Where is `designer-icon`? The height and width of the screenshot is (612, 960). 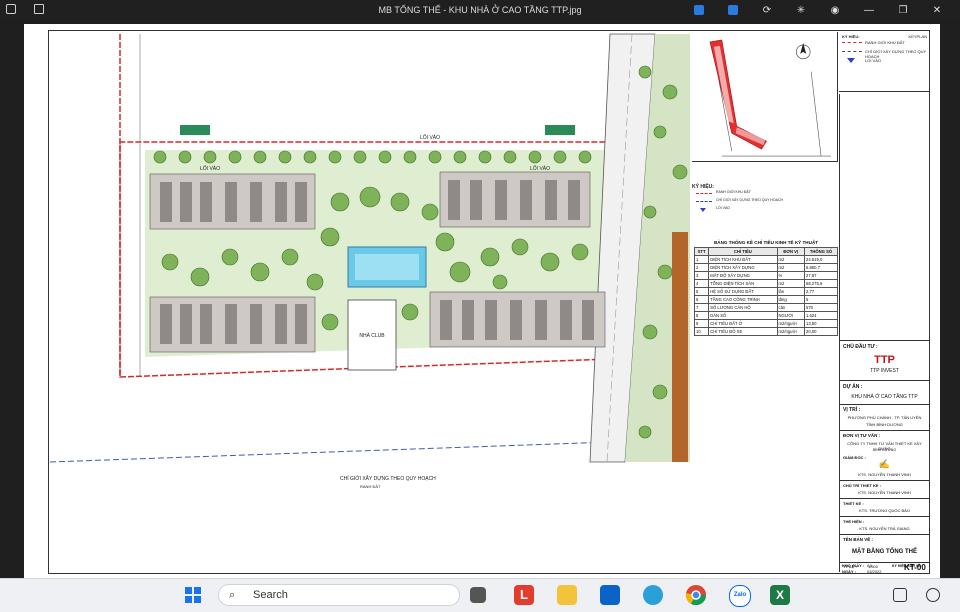 designer-icon is located at coordinates (733, 10).